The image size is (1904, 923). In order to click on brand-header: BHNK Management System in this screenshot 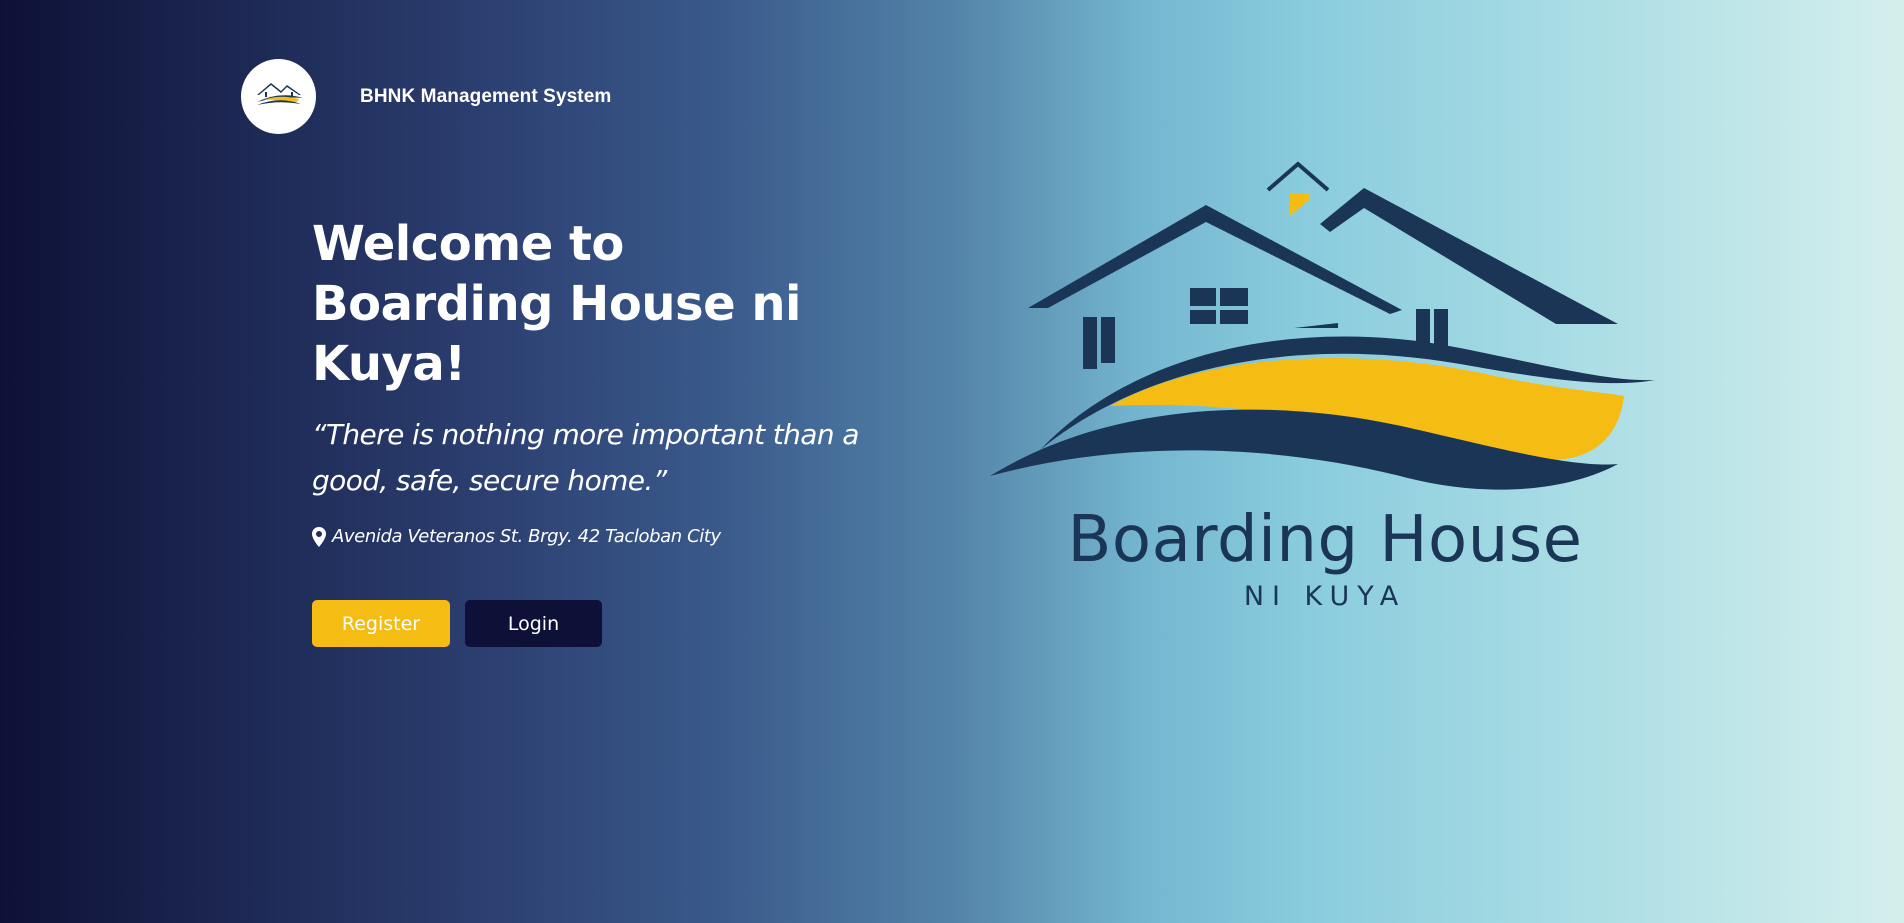, I will do `click(426, 96)`.